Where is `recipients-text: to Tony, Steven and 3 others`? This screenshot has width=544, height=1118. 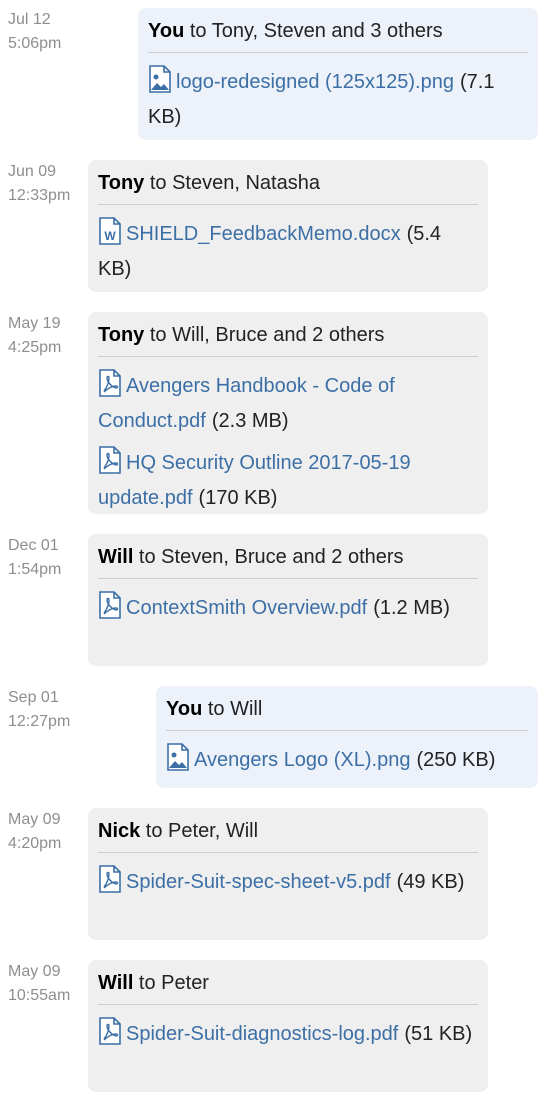
recipients-text: to Tony, Steven and 3 others is located at coordinates (313, 31).